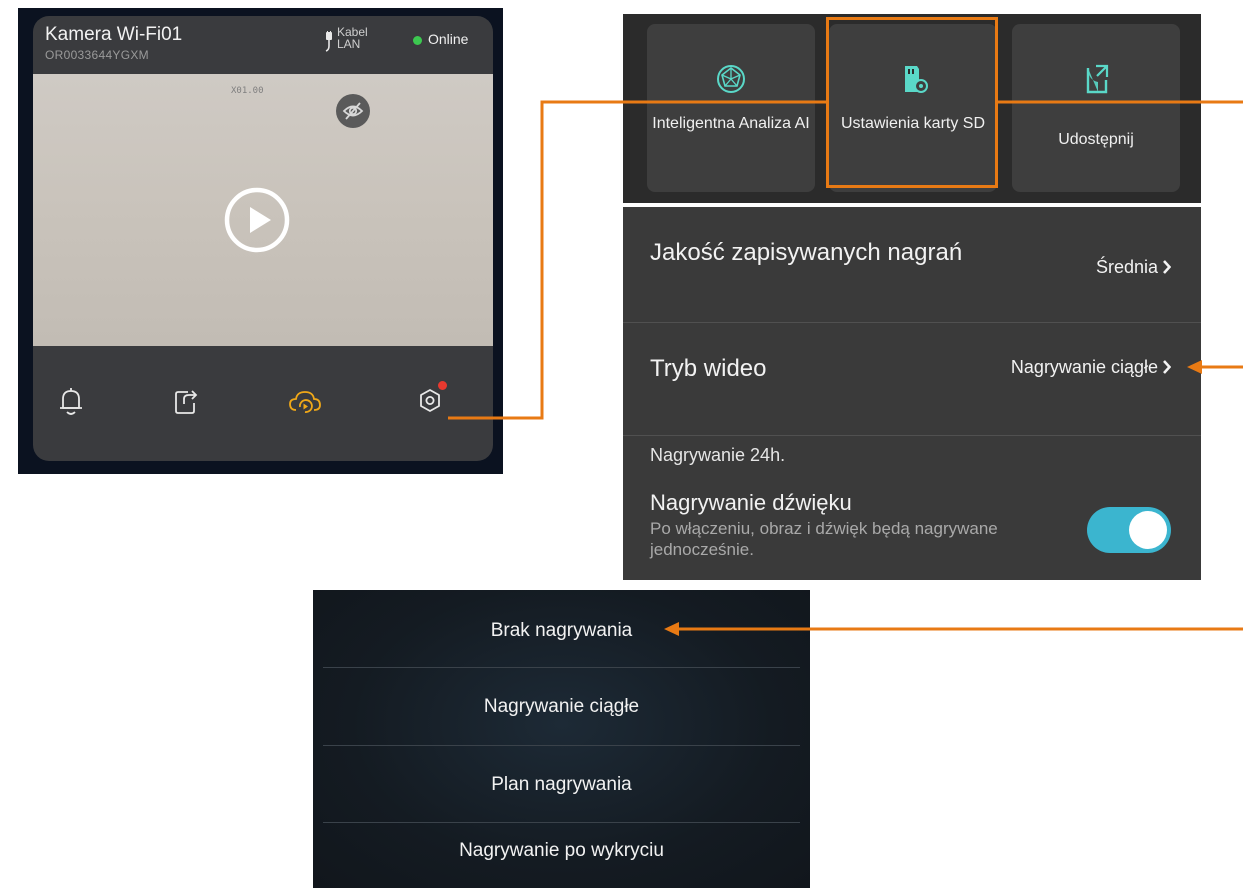  Describe the element at coordinates (671, 629) in the screenshot. I see `arrowhead-no-recording` at that location.